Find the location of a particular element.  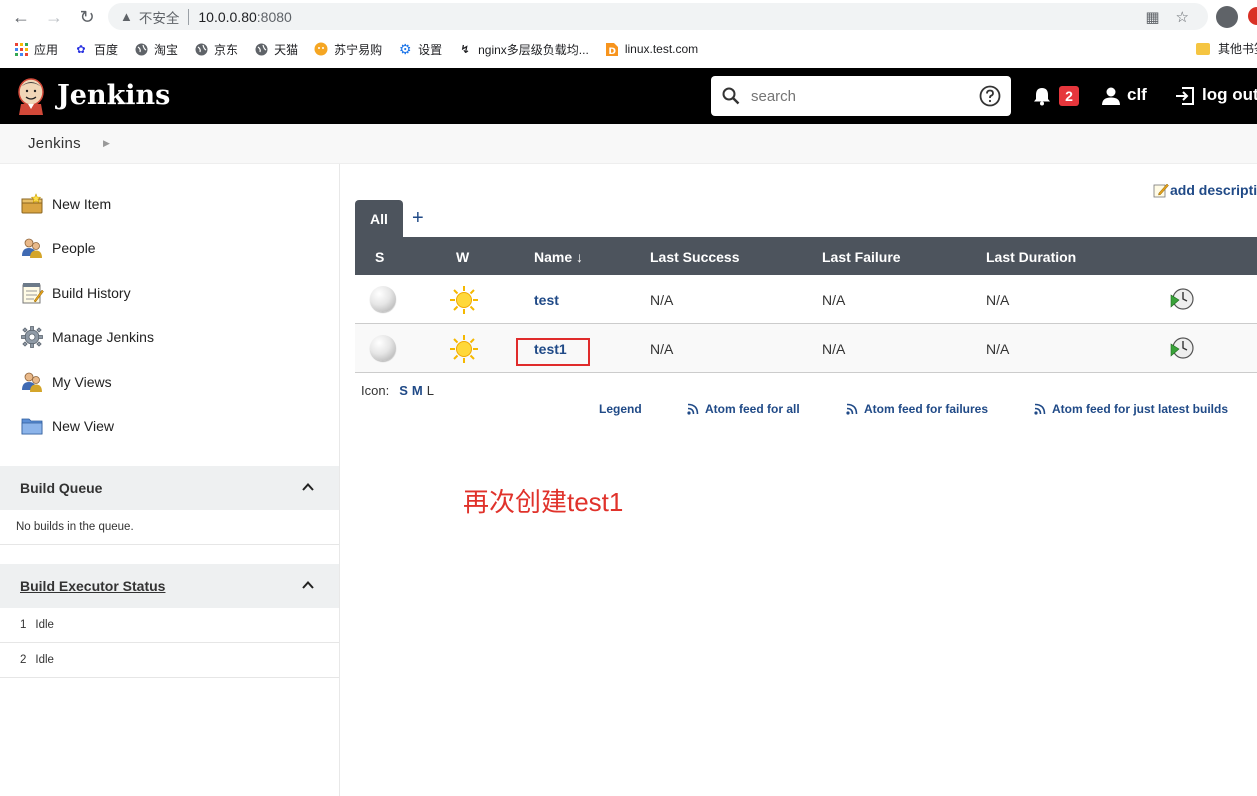

warning-triangle-icon: ▲ is located at coordinates (126, 16).